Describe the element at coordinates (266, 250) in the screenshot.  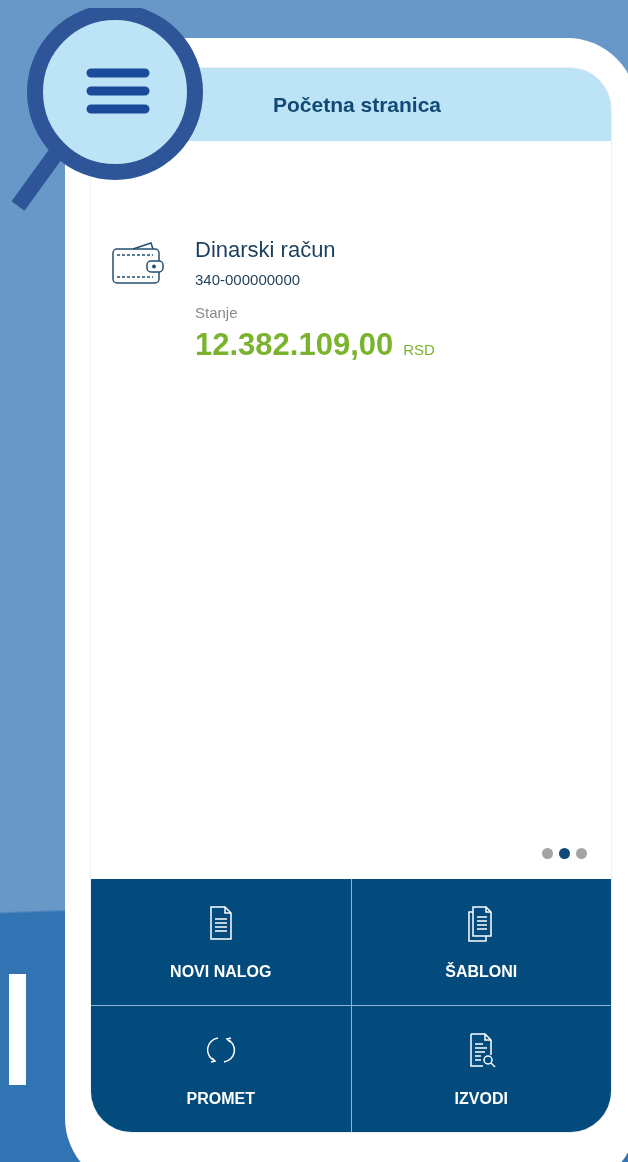
I see `account-name: Dinarski račun` at that location.